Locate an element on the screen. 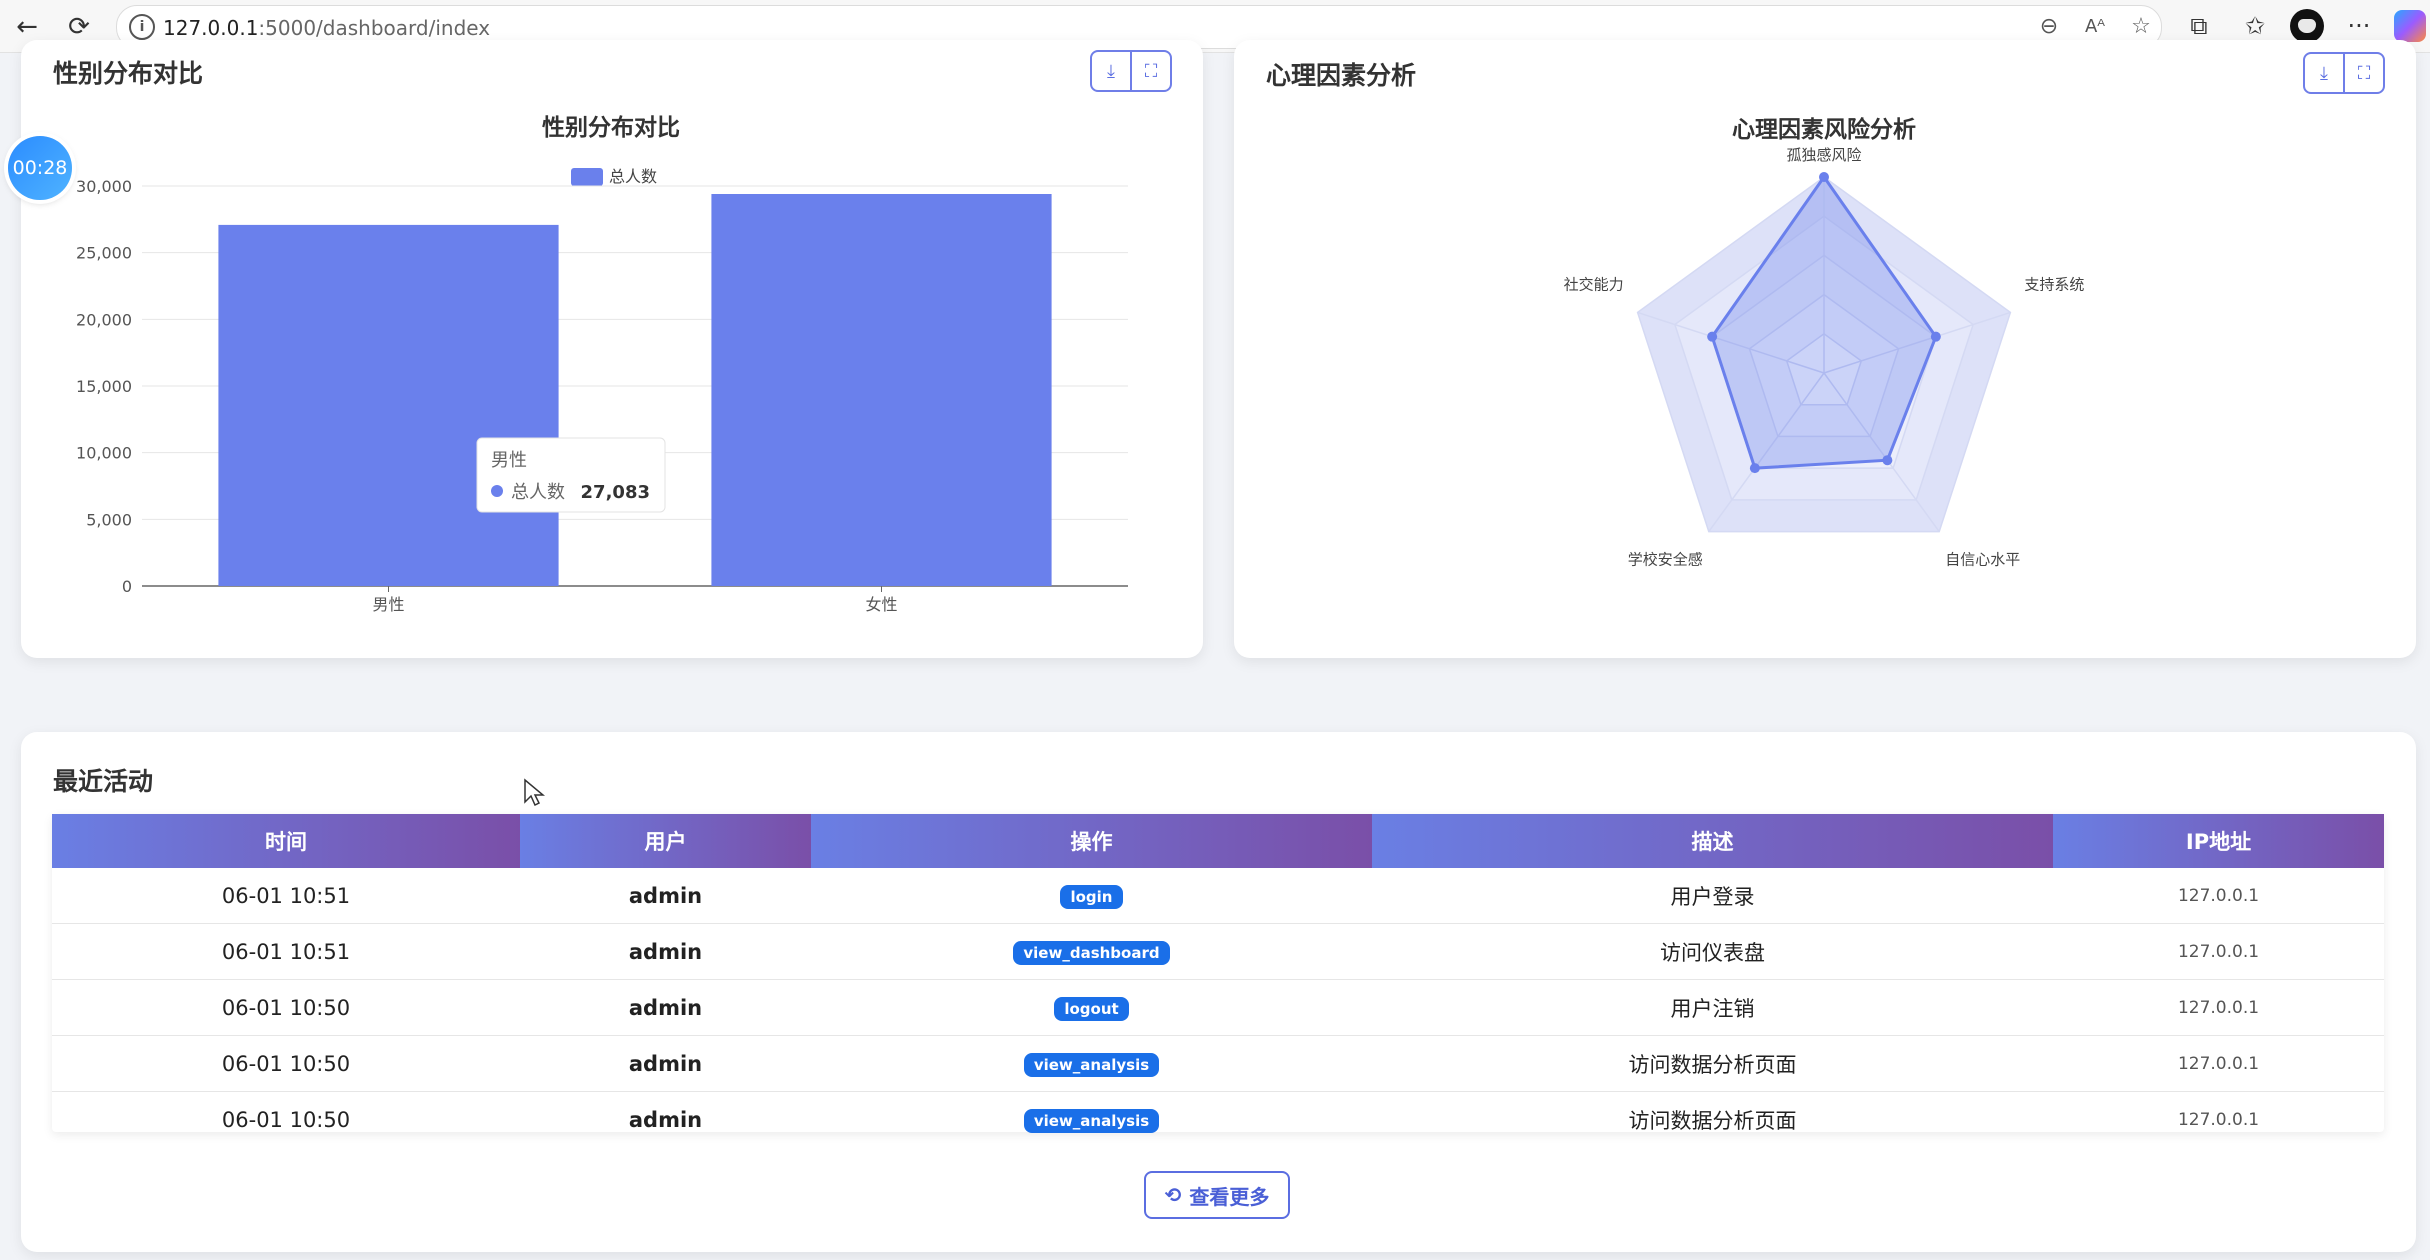 This screenshot has width=2430, height=1260. radar-indicator-label: 自信心水平 is located at coordinates (1982, 560).